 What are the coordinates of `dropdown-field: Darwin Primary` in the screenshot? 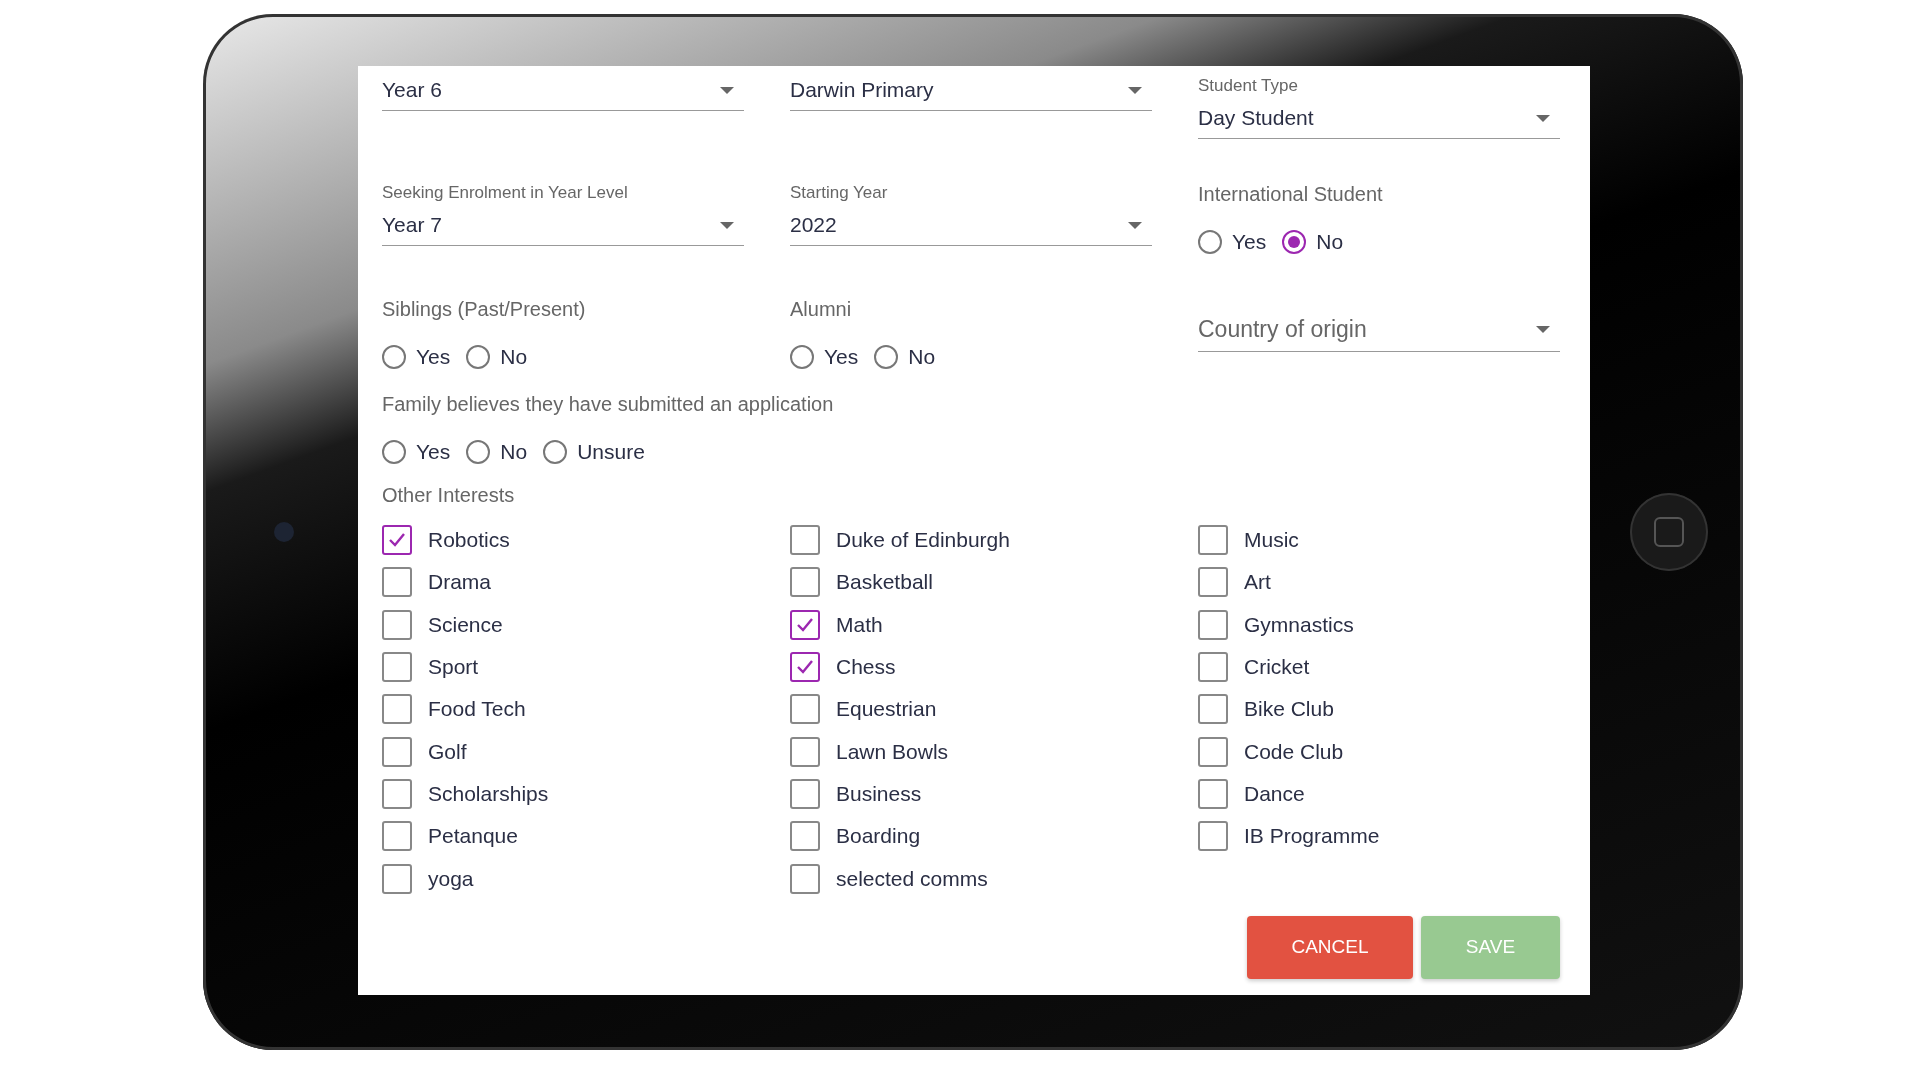 It's located at (971, 93).